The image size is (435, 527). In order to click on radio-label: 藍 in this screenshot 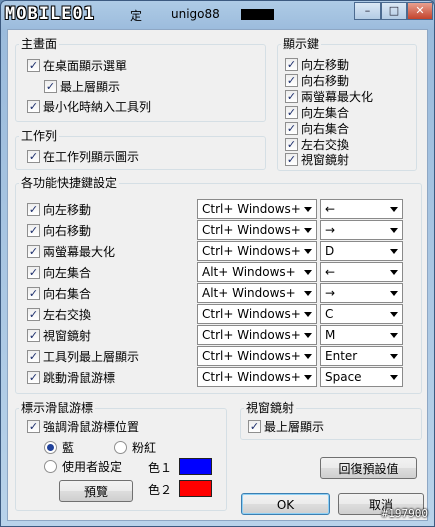, I will do `click(68, 447)`.